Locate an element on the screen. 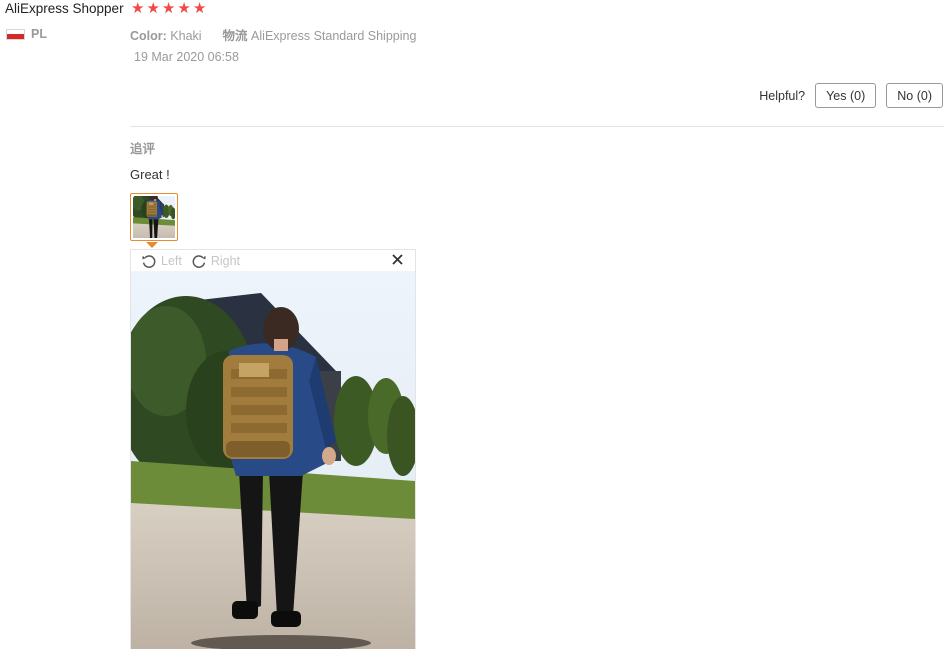  flag-icon is located at coordinates (15, 34).